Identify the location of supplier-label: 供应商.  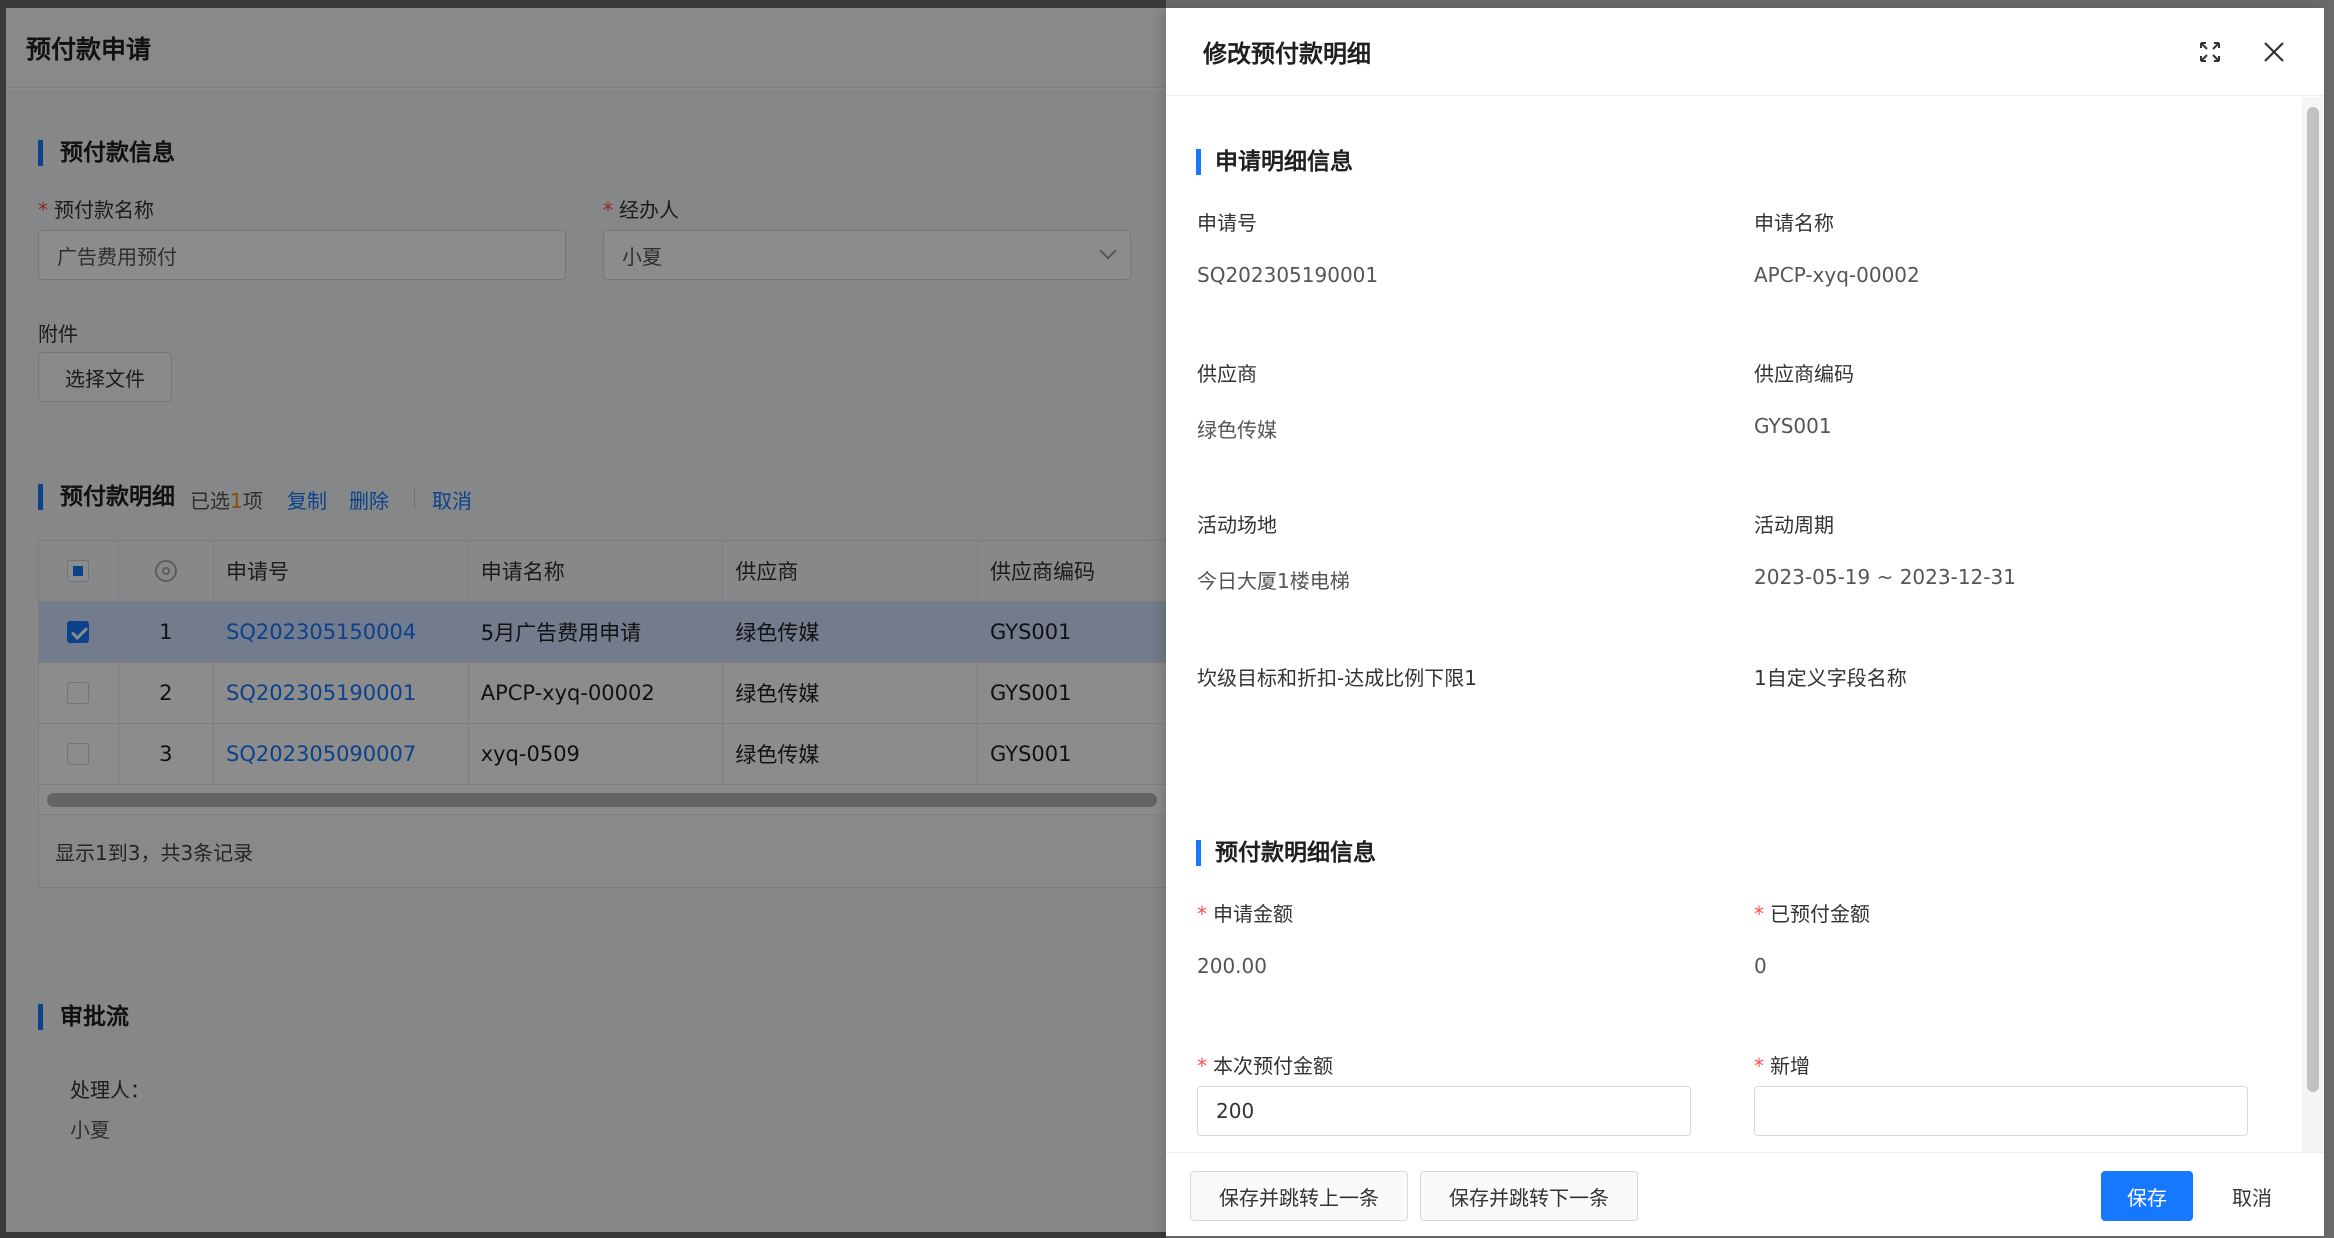
(1227, 374).